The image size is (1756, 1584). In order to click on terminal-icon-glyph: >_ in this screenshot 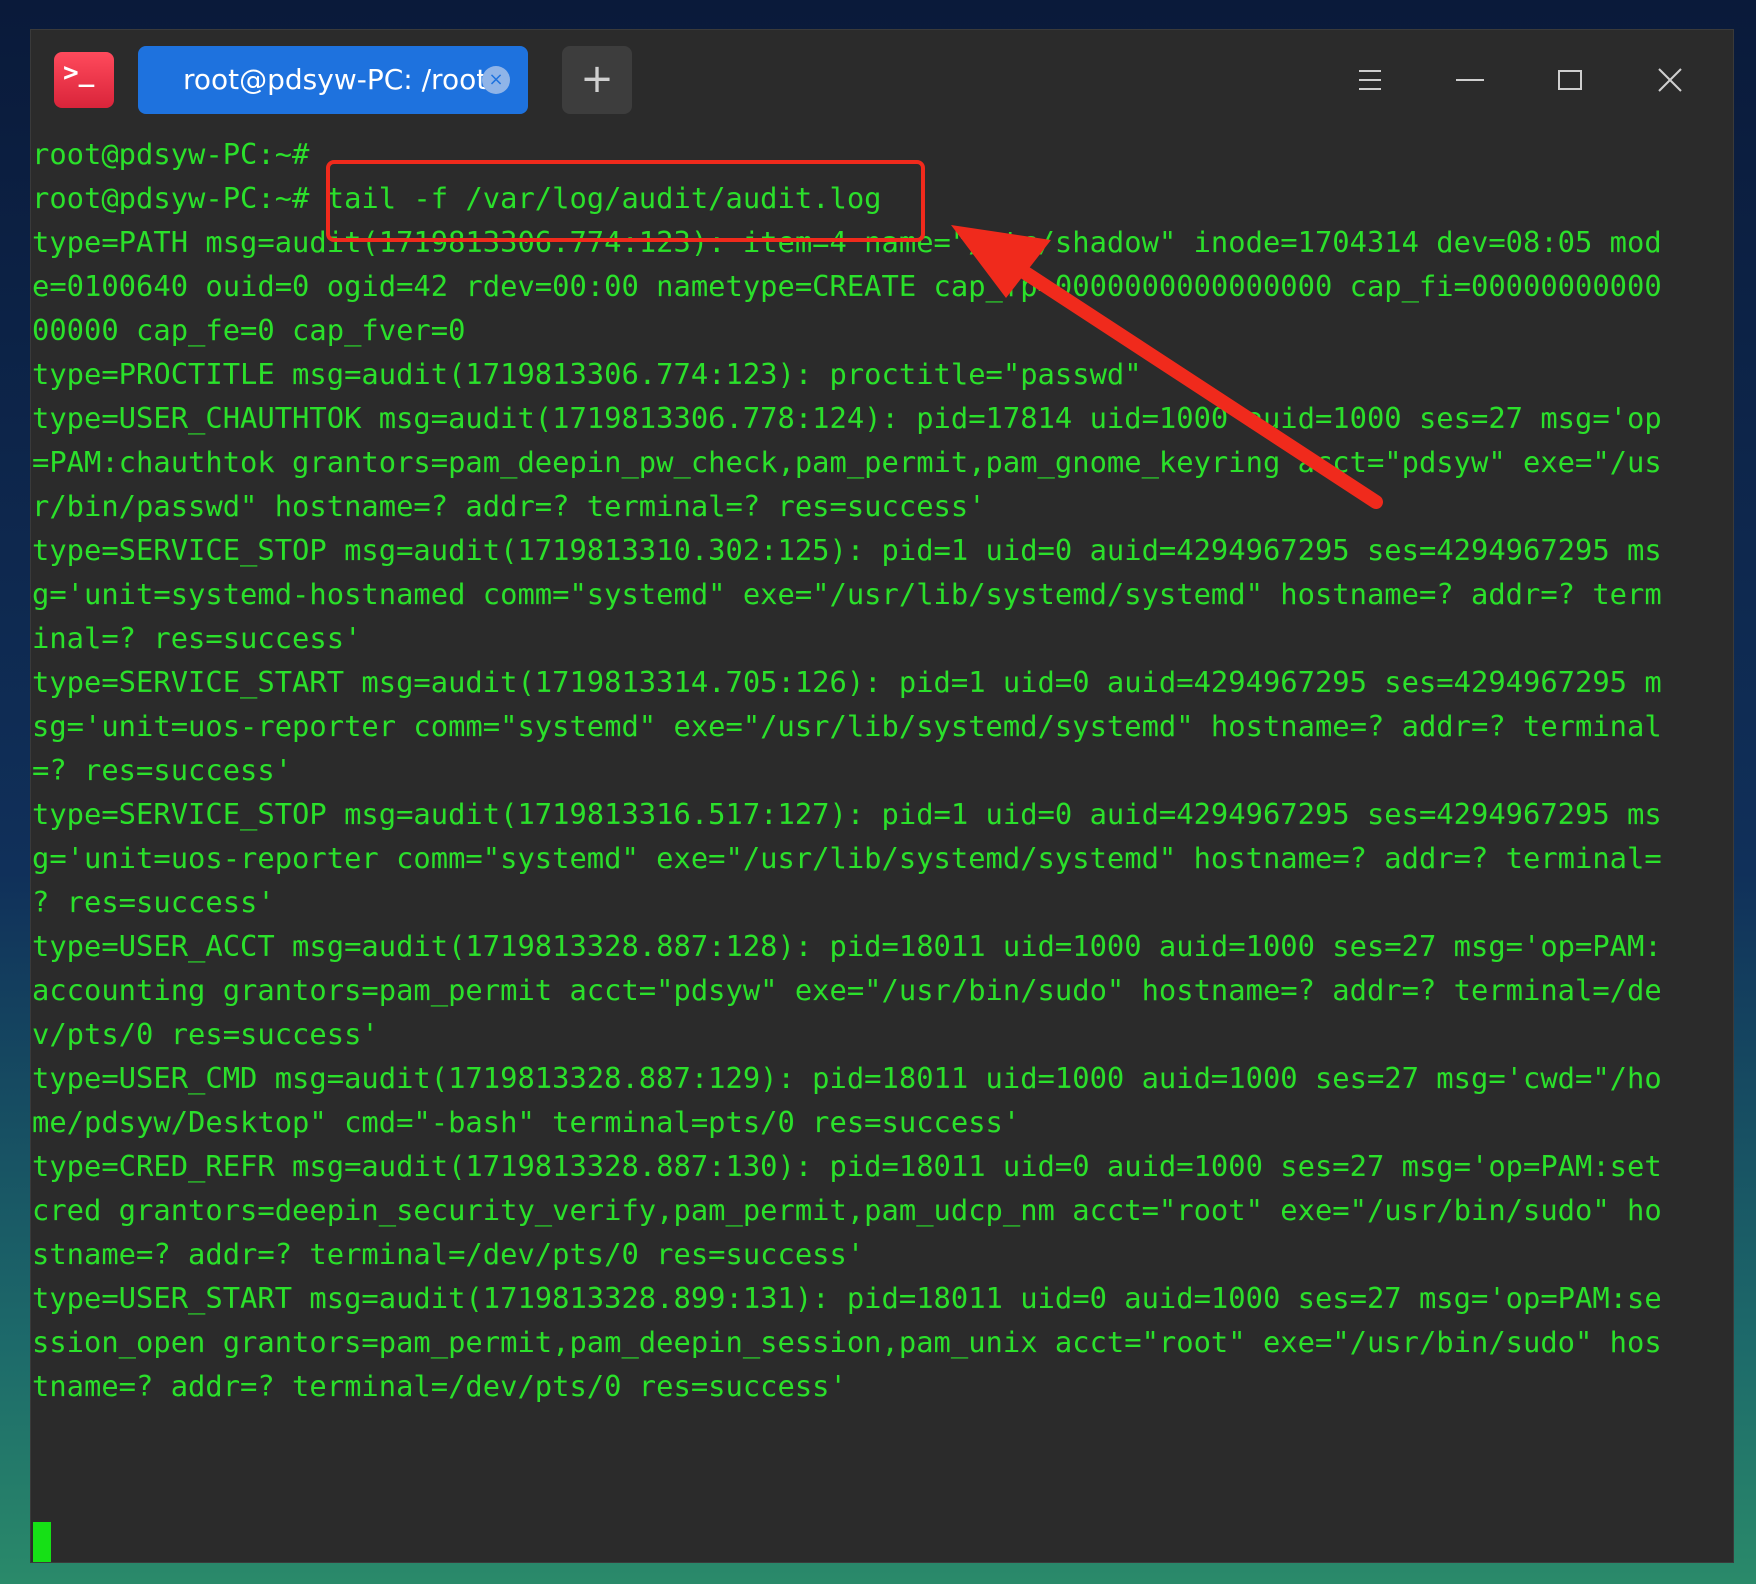, I will do `click(79, 73)`.